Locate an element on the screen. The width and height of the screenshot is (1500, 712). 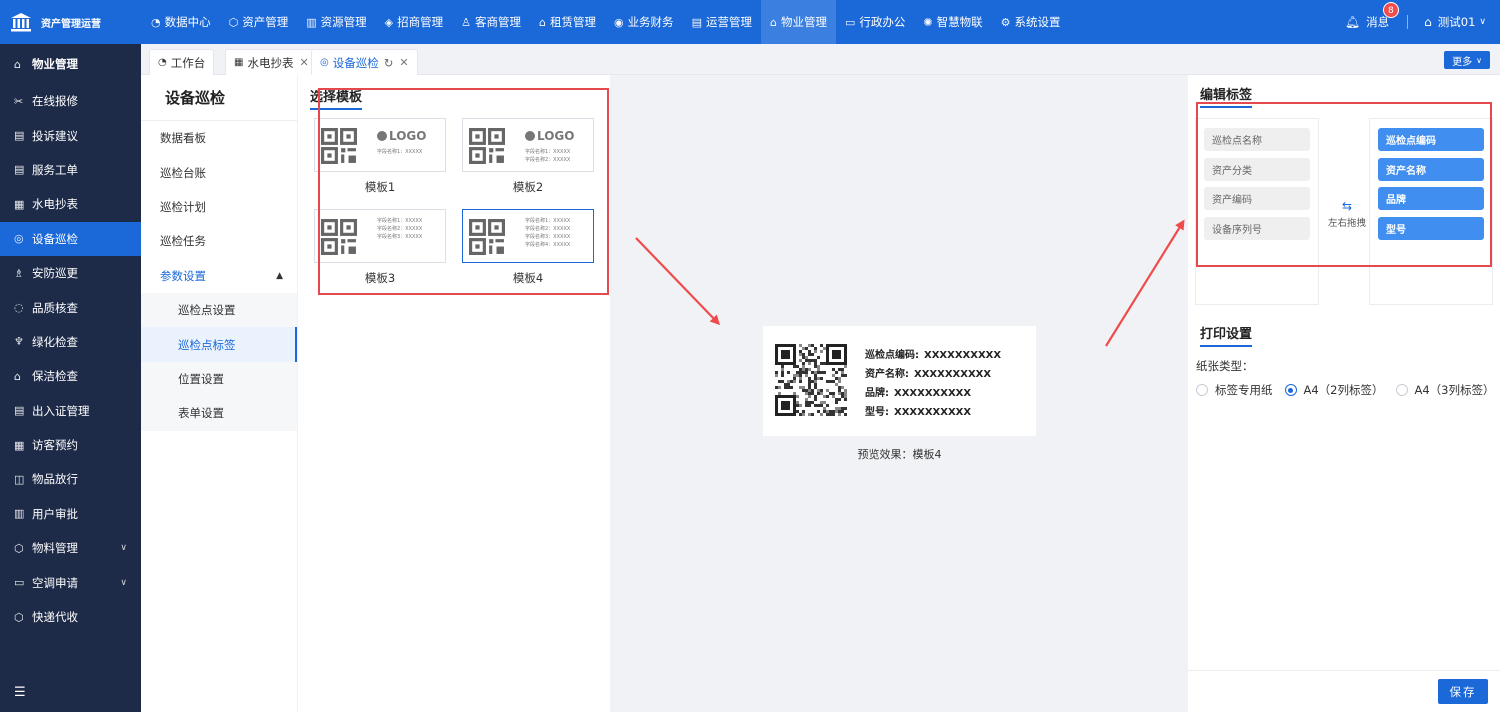
paper-option-1: A4（2列标签） is located at coordinates (1334, 390).